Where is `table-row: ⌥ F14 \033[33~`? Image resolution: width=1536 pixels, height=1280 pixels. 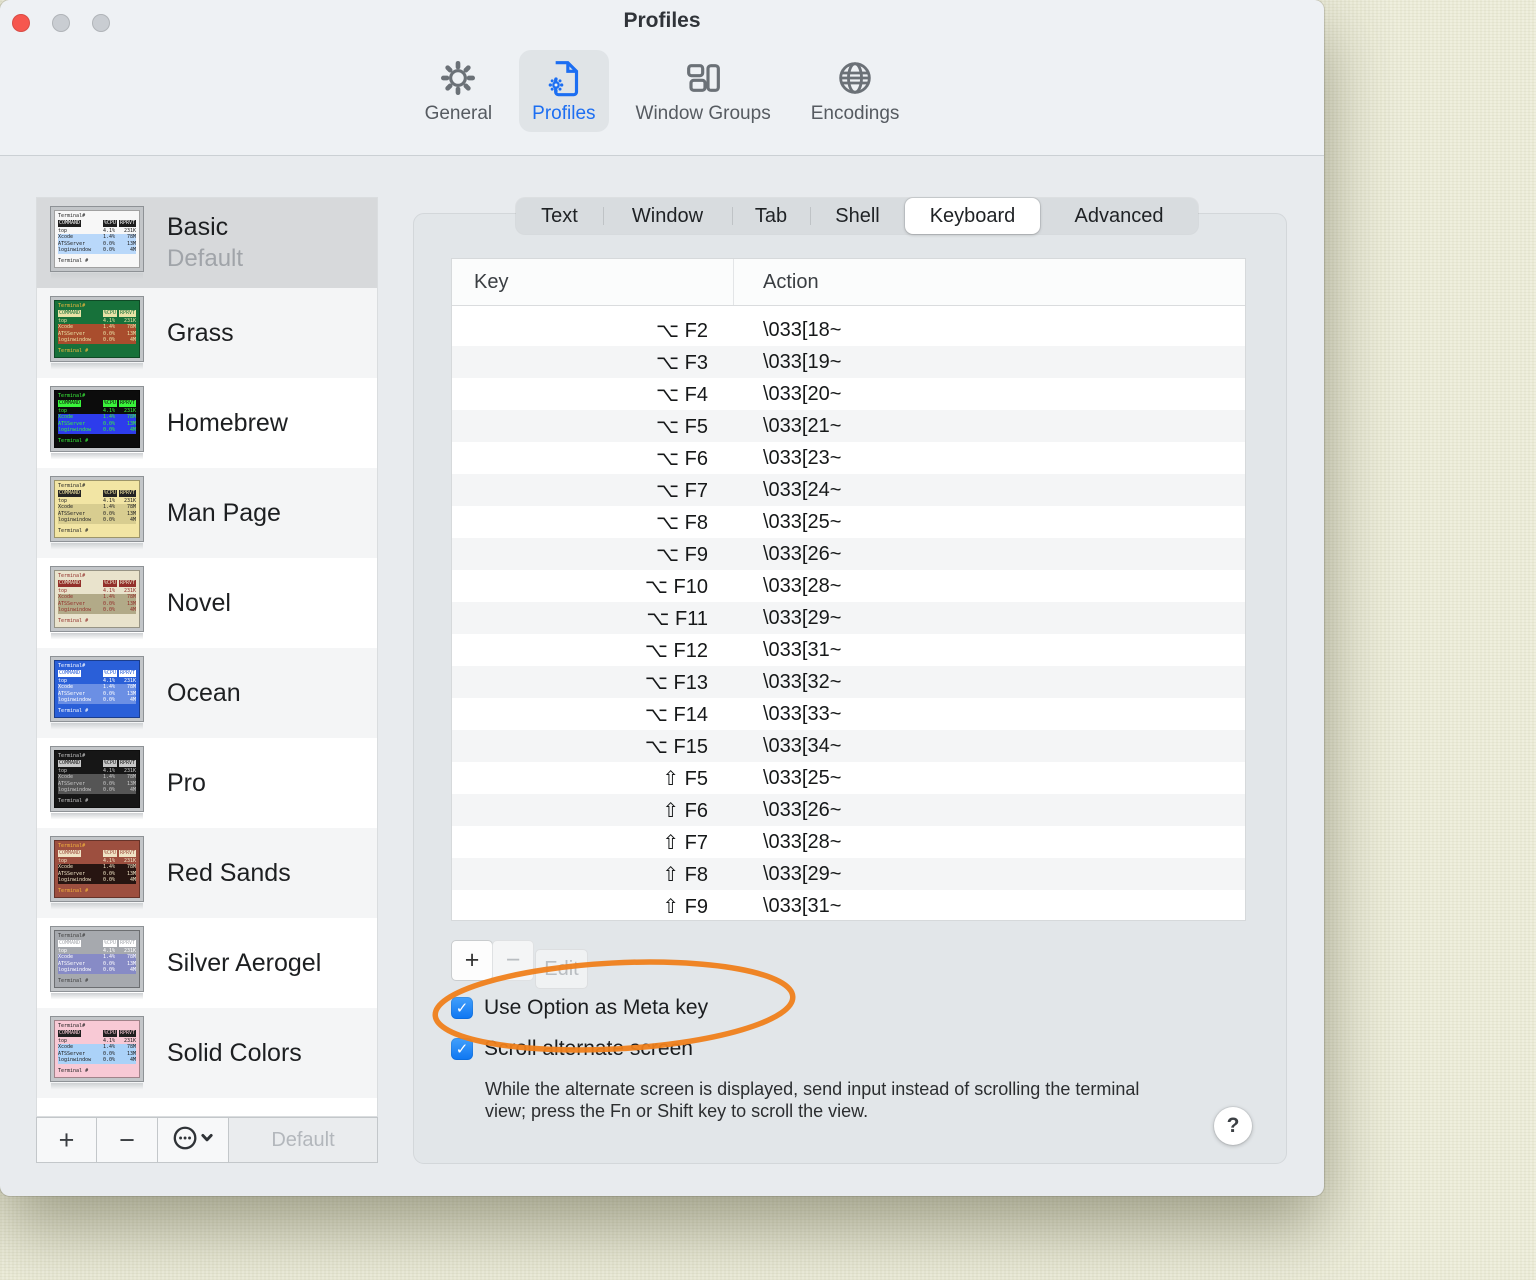
table-row: ⌥ F14 \033[33~ is located at coordinates (848, 714).